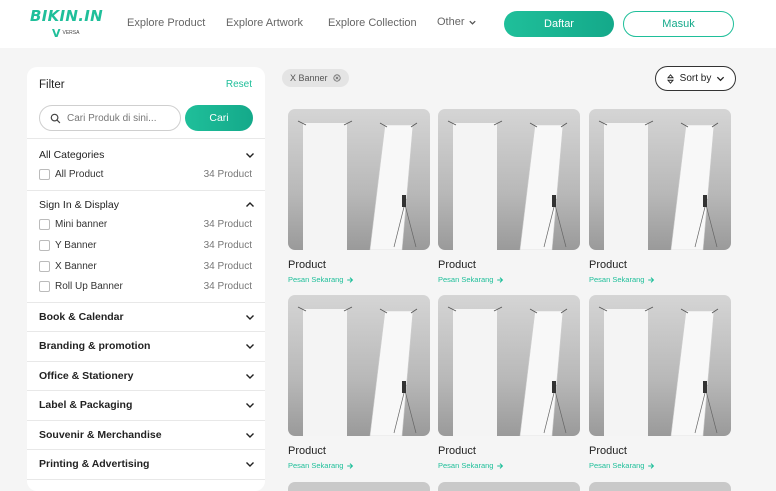  Describe the element at coordinates (372, 23) in the screenshot. I see `nav-explore-collection: Explore Collection` at that location.